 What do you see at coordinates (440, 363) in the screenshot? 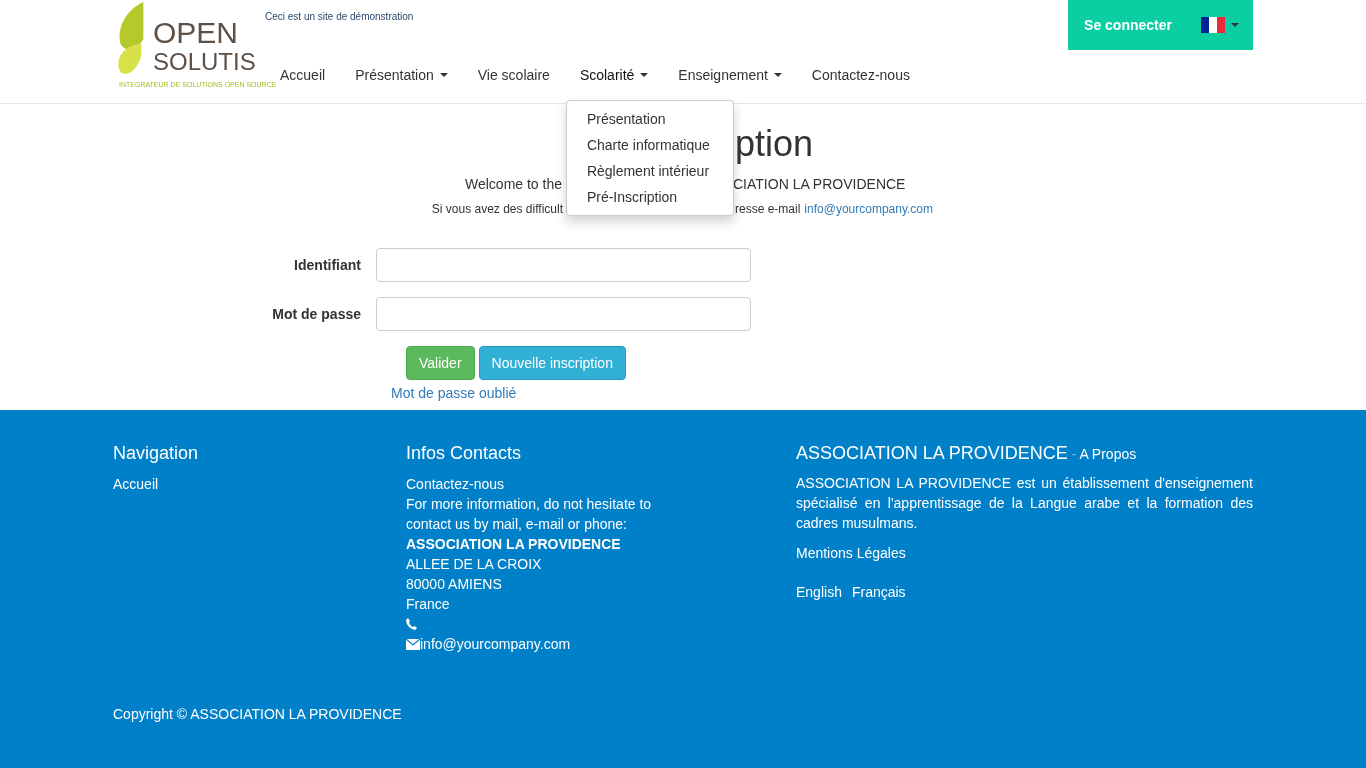
I see `form-button: Valider` at bounding box center [440, 363].